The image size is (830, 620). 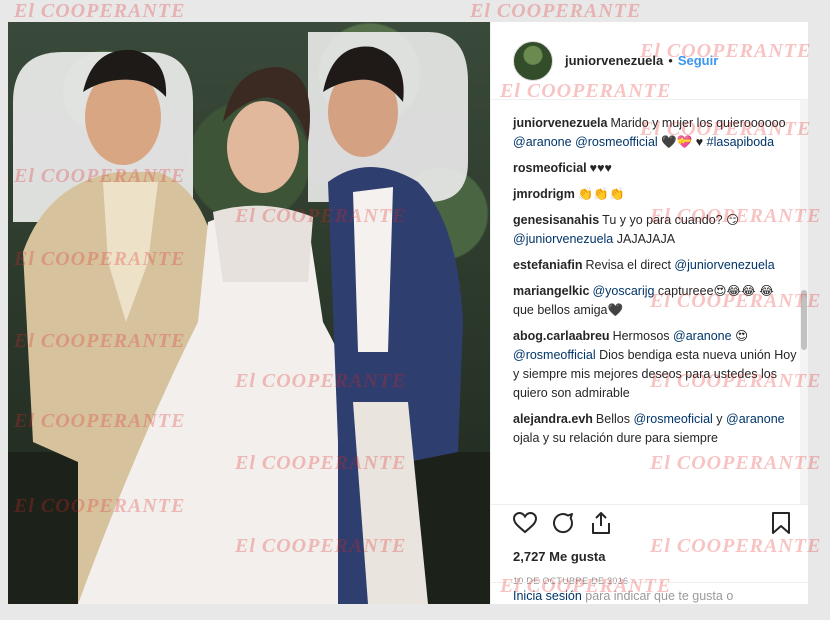 I want to click on comment-mention: #lasapiboda, so click(x=740, y=142).